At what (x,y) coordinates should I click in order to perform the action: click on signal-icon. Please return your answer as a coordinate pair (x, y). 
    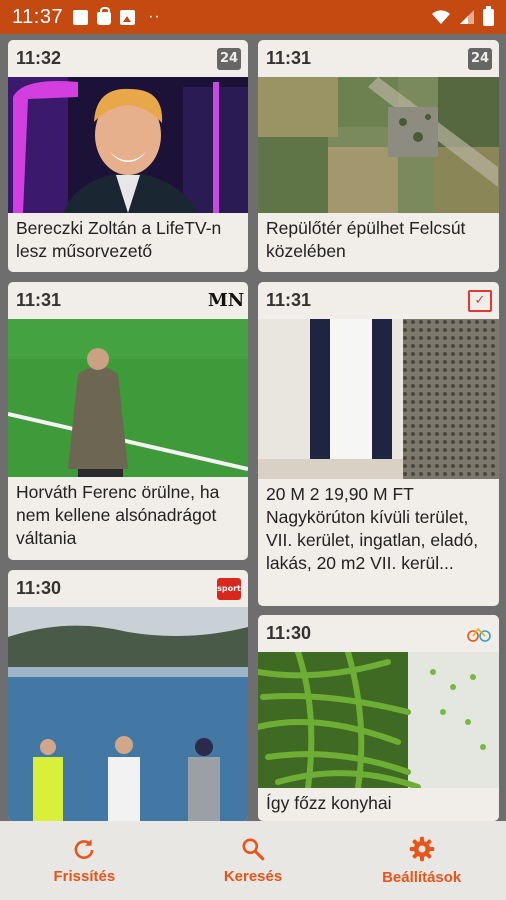
    Looking at the image, I should click on (467, 17).